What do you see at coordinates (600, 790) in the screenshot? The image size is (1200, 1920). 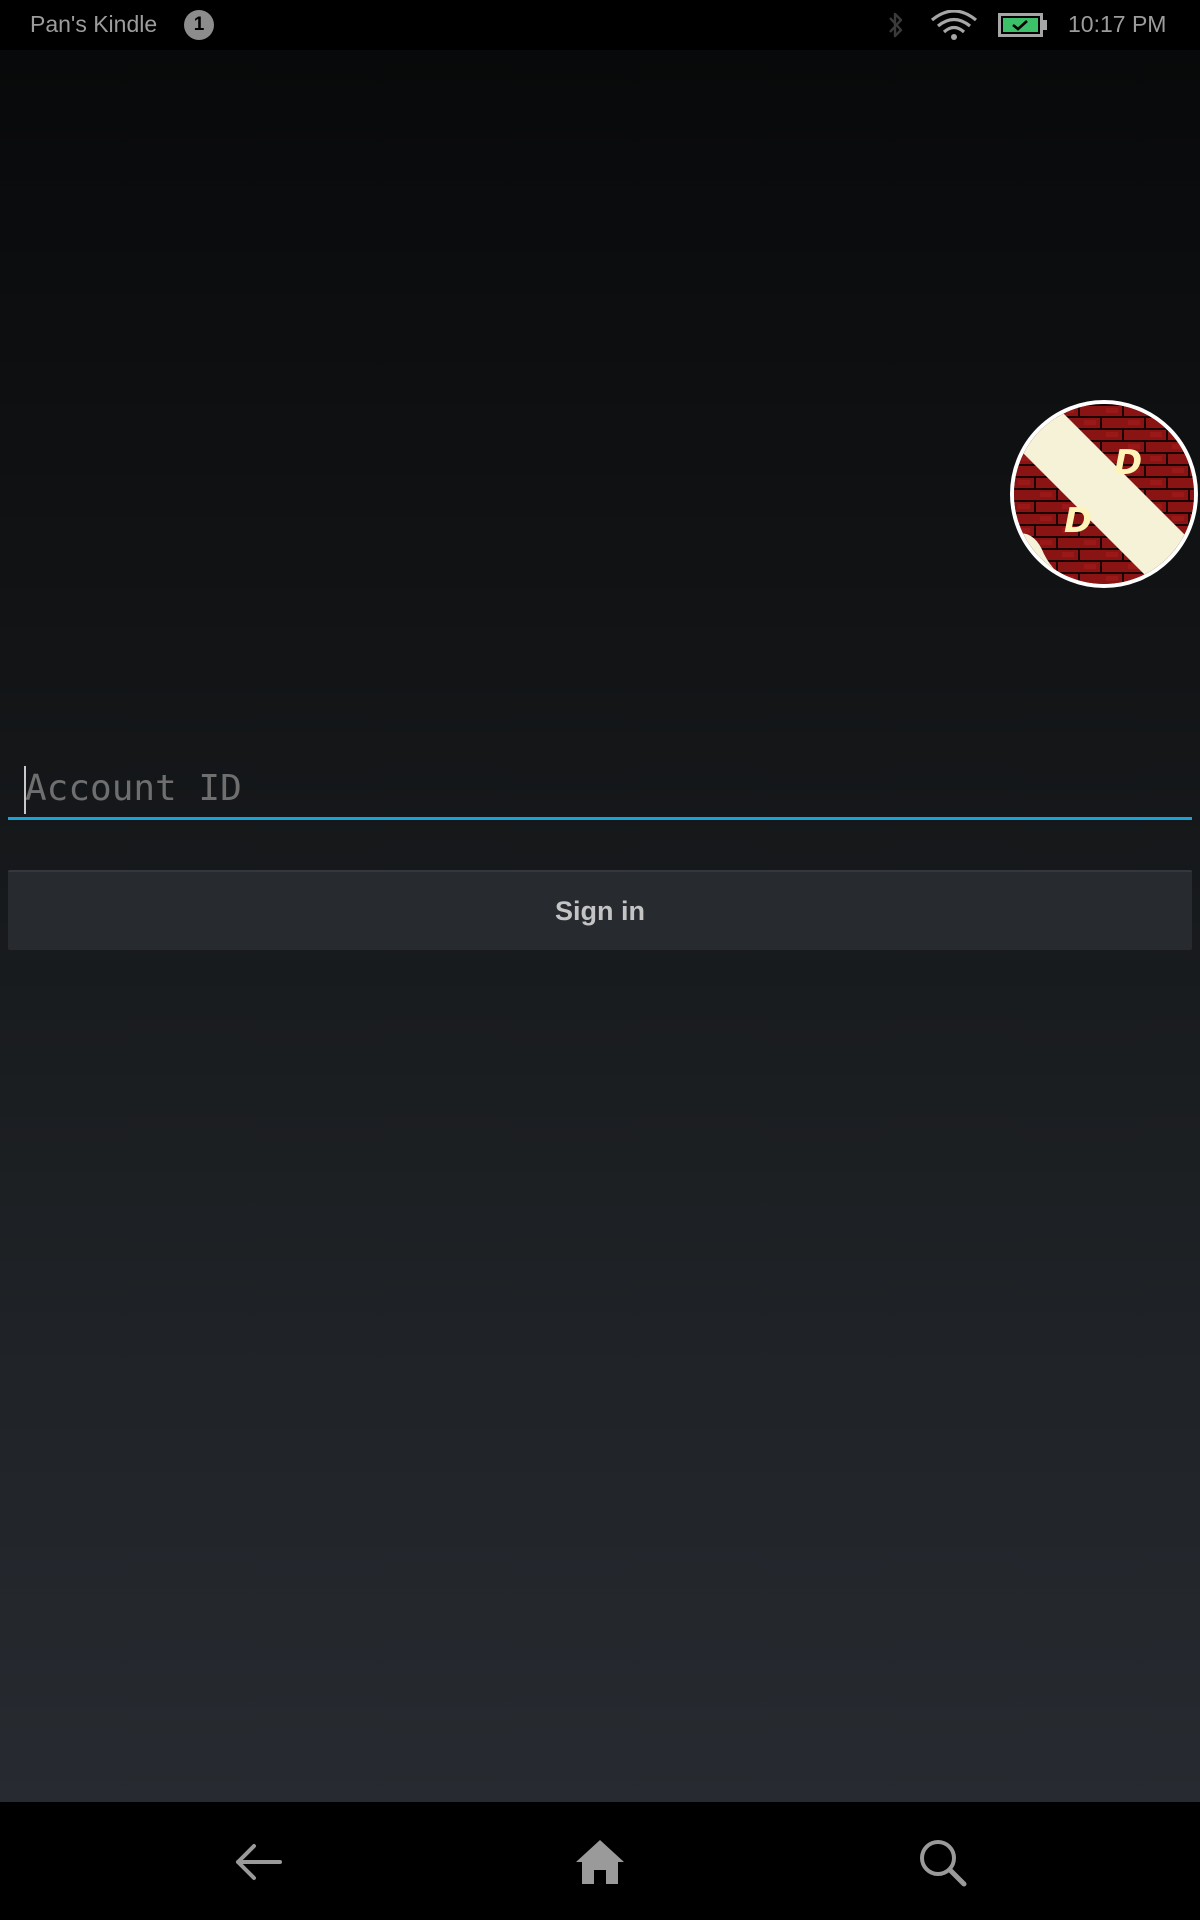 I see `account-id-input` at bounding box center [600, 790].